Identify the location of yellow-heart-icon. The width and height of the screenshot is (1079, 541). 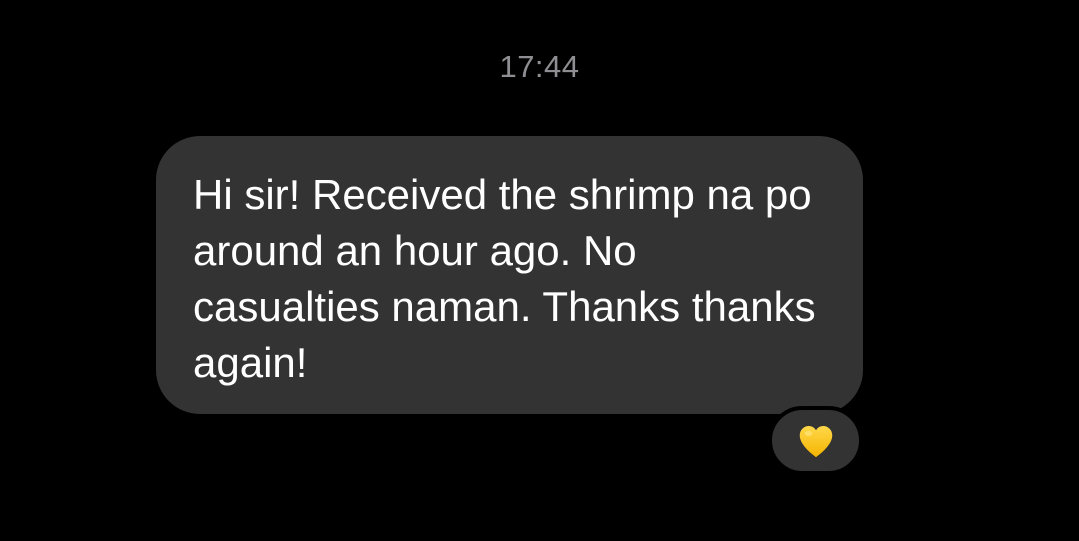
(815, 441).